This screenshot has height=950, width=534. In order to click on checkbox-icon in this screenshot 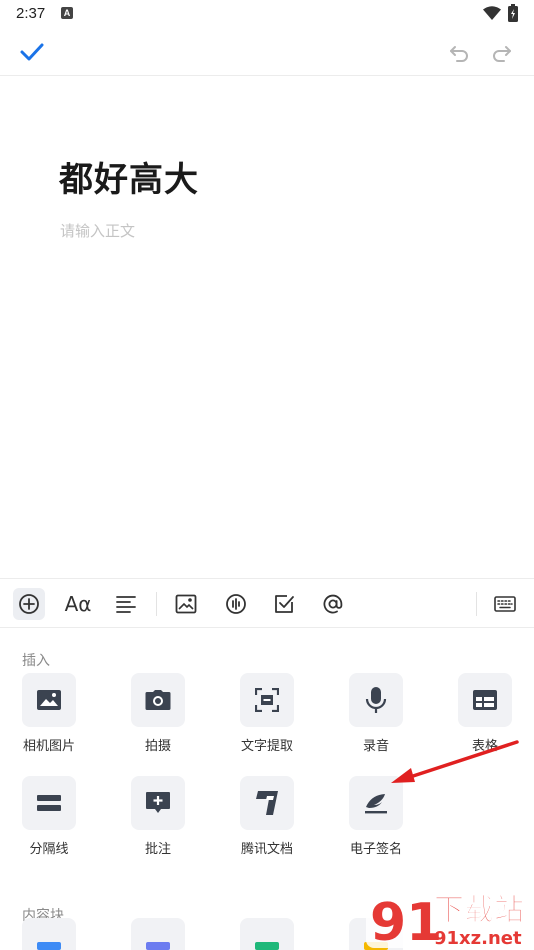, I will do `click(284, 604)`.